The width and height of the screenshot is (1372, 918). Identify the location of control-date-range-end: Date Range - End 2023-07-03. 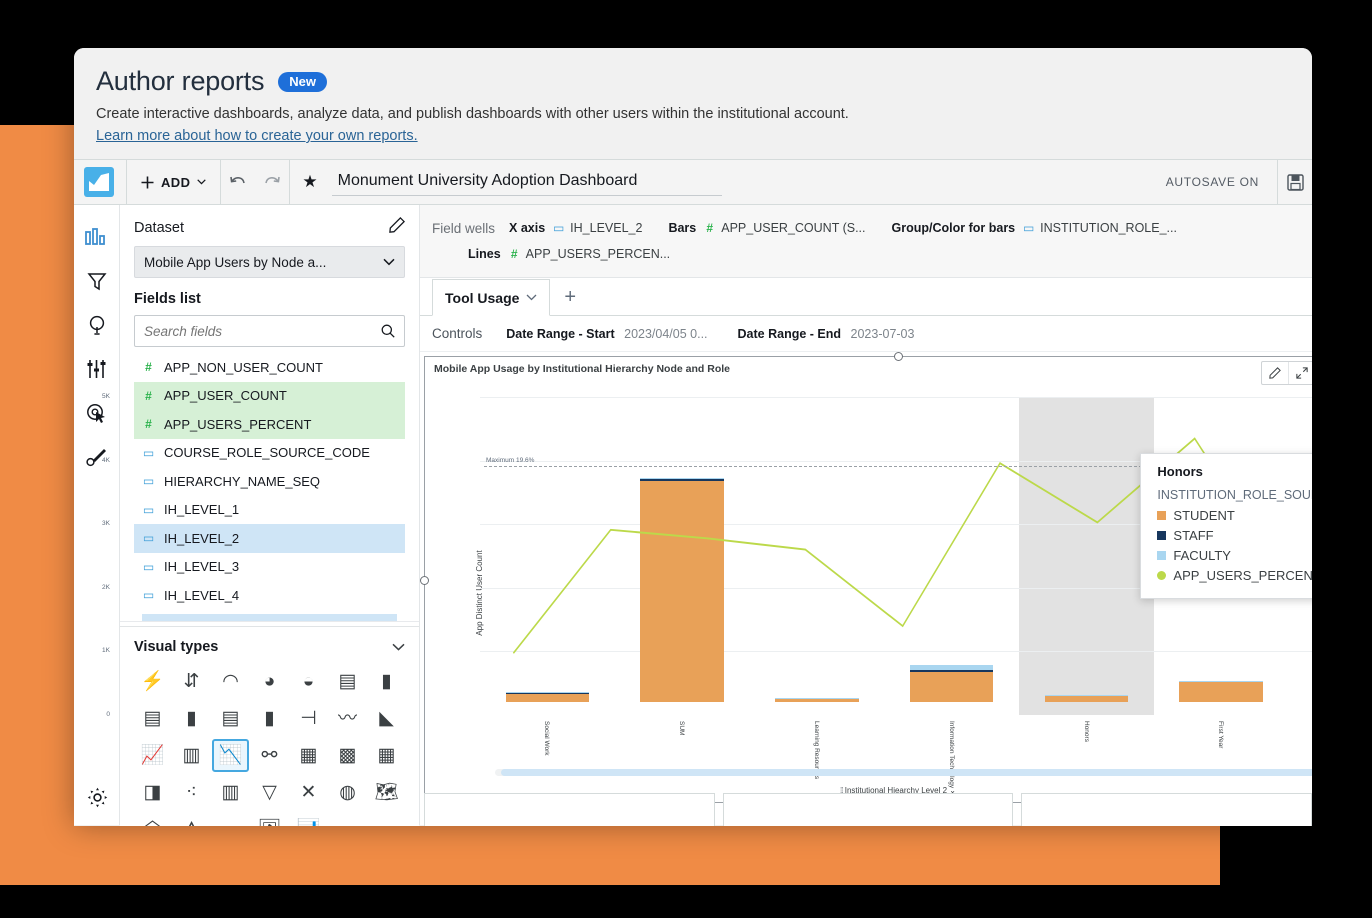
(826, 334).